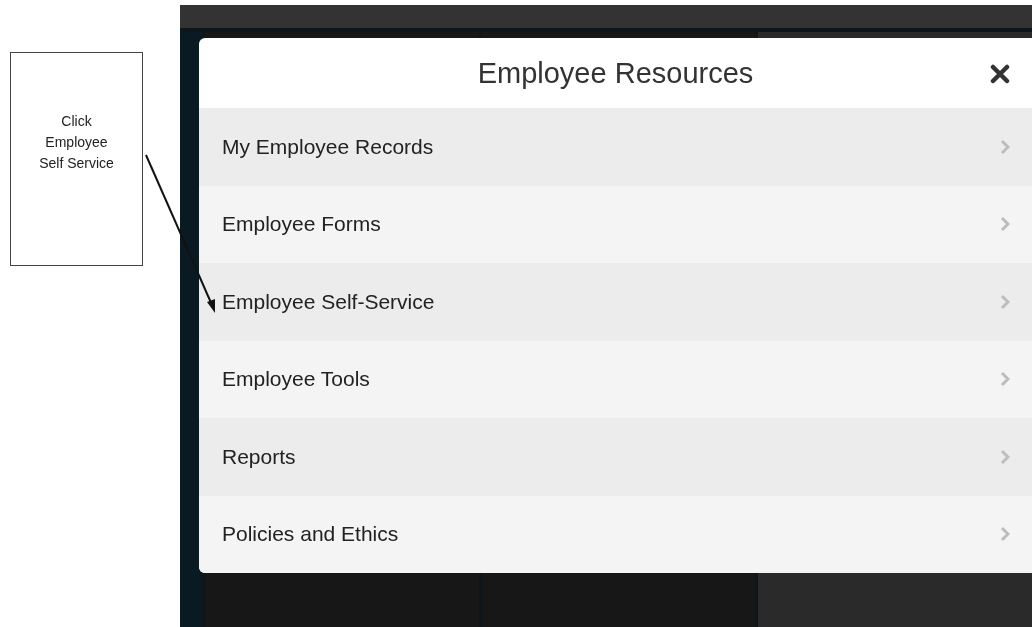 Image resolution: width=1032 pixels, height=627 pixels. What do you see at coordinates (615, 457) in the screenshot?
I see `menu-item: Reports` at bounding box center [615, 457].